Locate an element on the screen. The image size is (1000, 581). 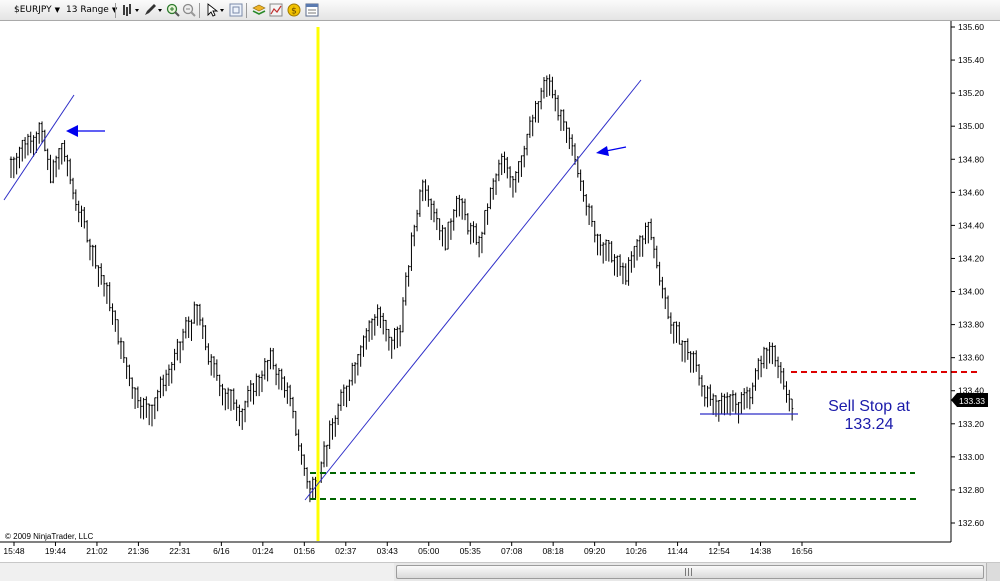
time-tick-label: 14:38 is located at coordinates (761, 551).